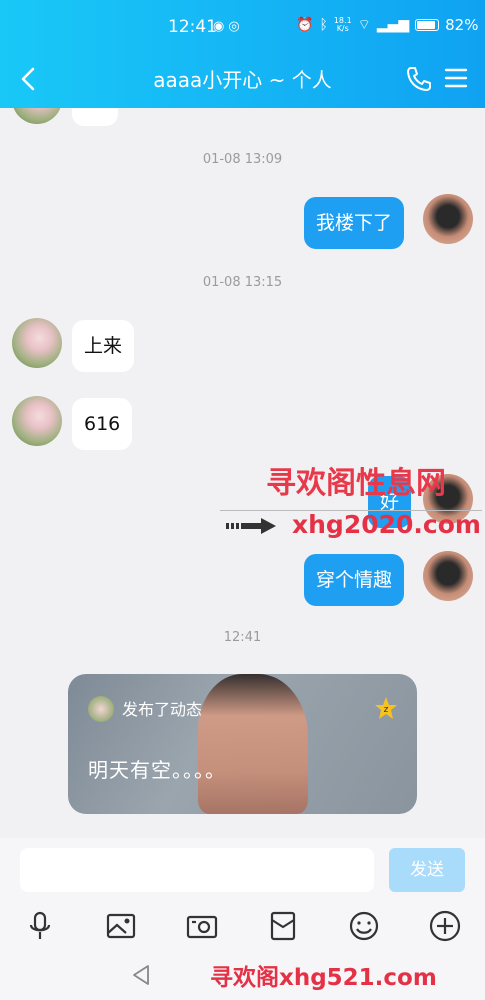  Describe the element at coordinates (103, 346) in the screenshot. I see `incoming-message: 上来` at that location.